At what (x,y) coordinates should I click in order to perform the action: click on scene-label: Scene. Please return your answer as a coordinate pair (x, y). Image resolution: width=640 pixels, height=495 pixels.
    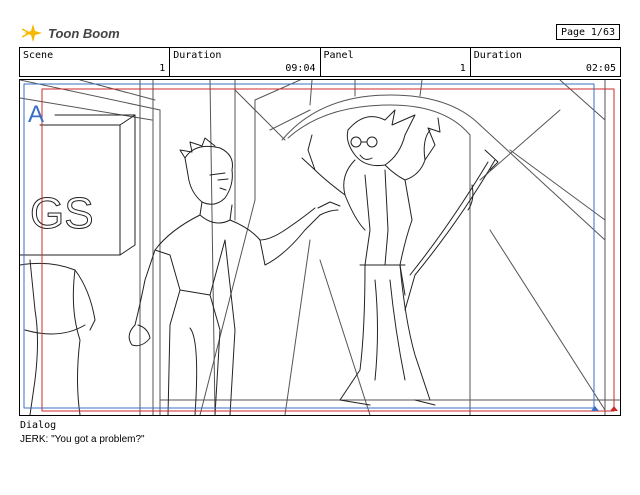
    Looking at the image, I should click on (38, 55).